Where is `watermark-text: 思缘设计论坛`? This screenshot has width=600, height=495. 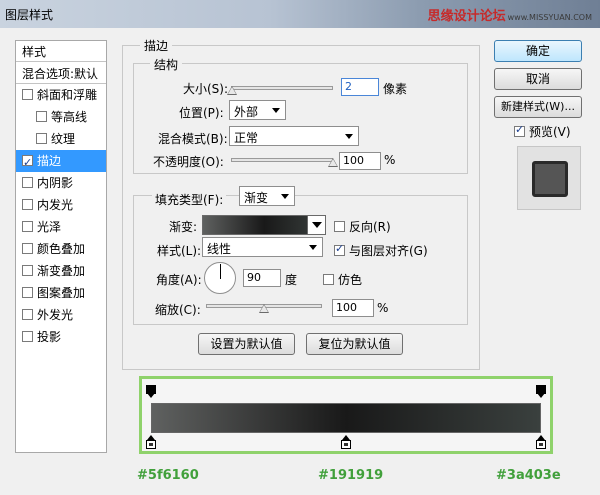 watermark-text: 思缘设计论坛 is located at coordinates (466, 16).